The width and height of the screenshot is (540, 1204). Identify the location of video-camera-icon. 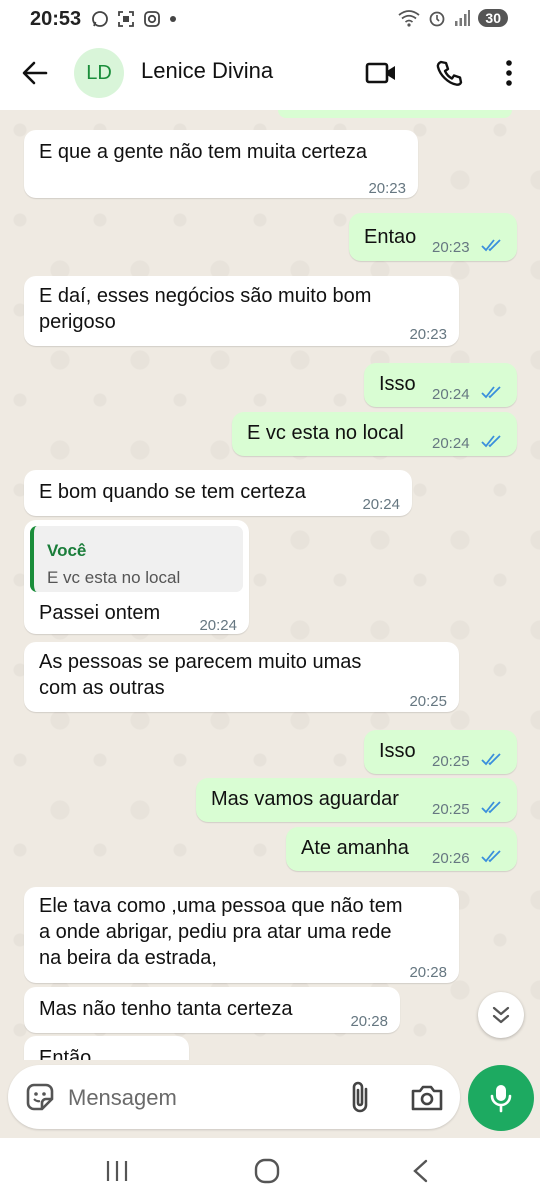
(380, 73).